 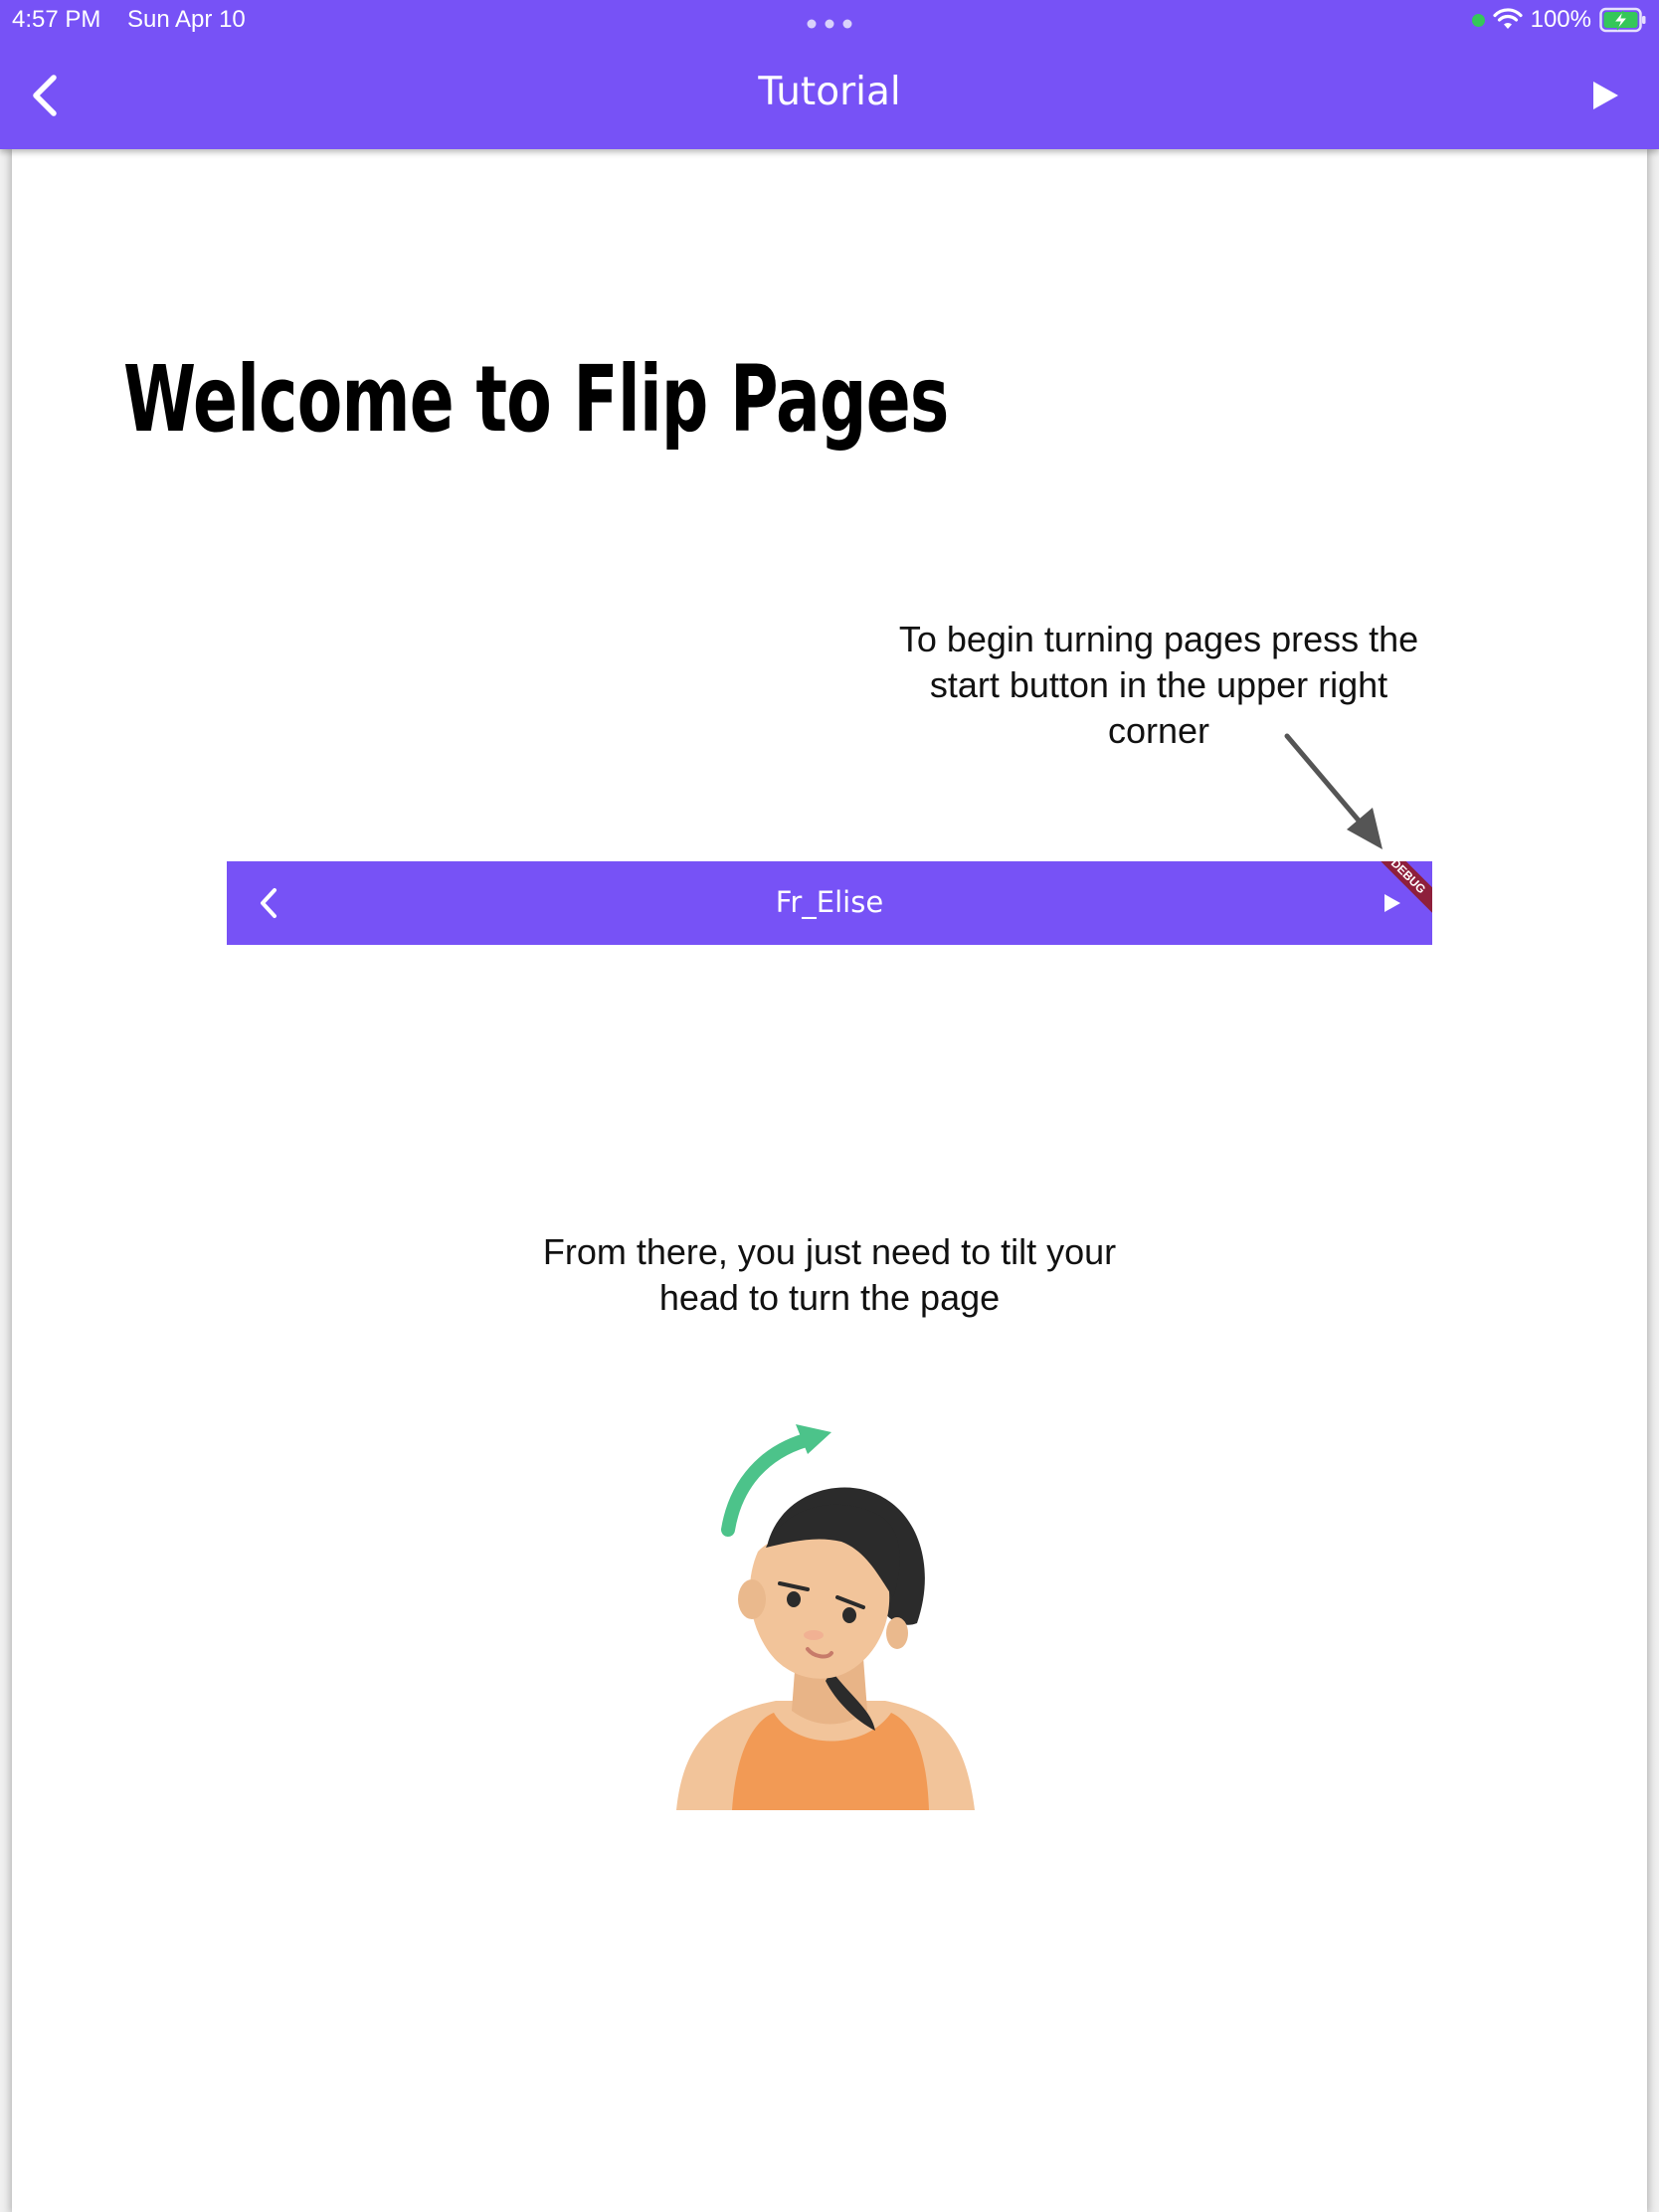 What do you see at coordinates (1478, 20) in the screenshot?
I see `green-dot-icon` at bounding box center [1478, 20].